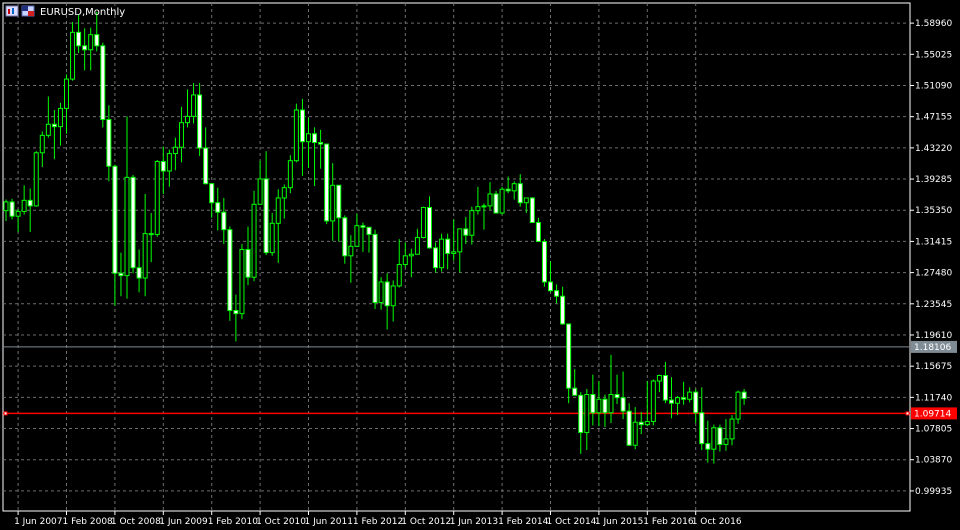  Describe the element at coordinates (933, 492) in the screenshot. I see `y-tick-label: 0.99935` at that location.